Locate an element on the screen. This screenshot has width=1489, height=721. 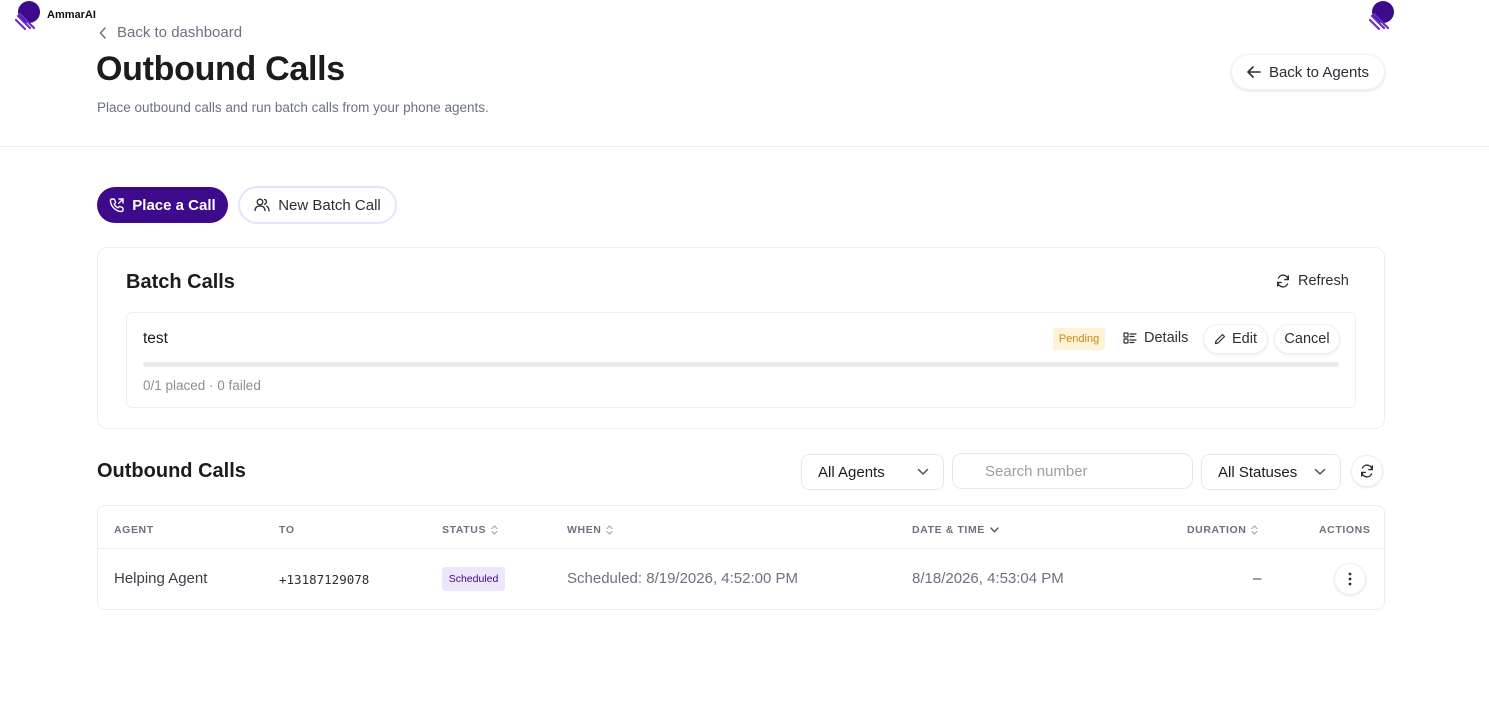
status-filter-select: All Statuses is located at coordinates (1271, 472).